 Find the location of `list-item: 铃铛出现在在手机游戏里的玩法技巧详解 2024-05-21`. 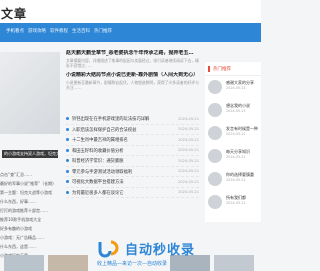

list-item: 铃铛出现在在手机游戏里的玩法技巧详解 2024-05-21 is located at coordinates (132, 119).